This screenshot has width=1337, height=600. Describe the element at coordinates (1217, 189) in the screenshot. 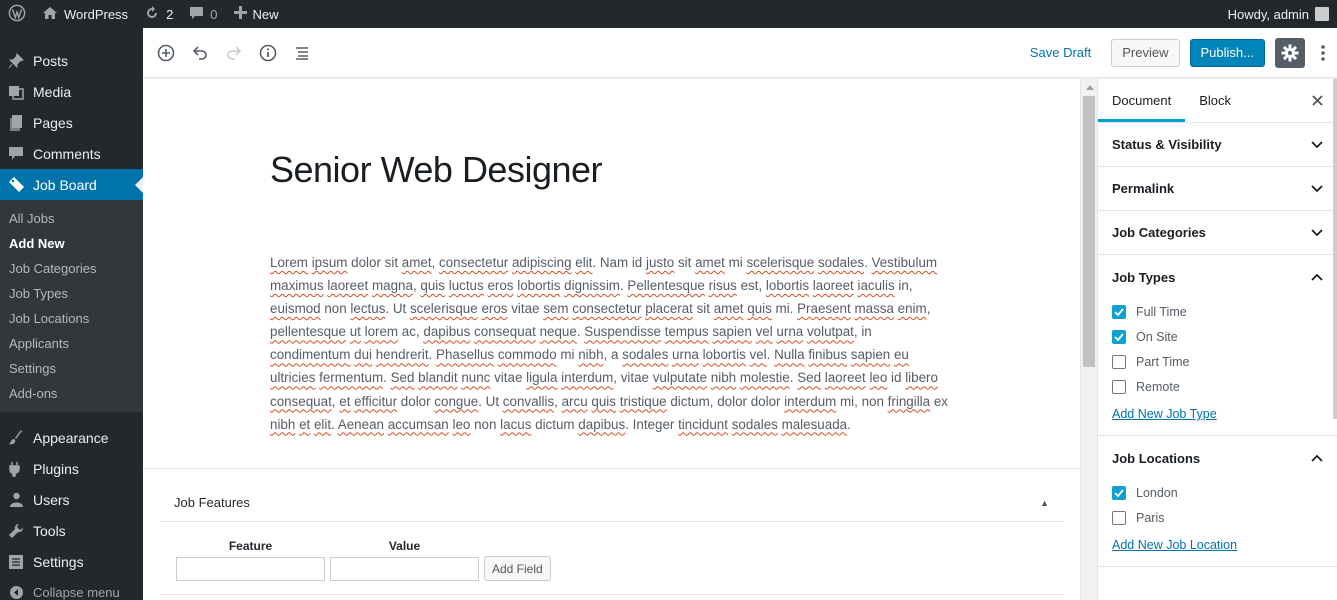

I see `panel-permalink: Permalink` at that location.